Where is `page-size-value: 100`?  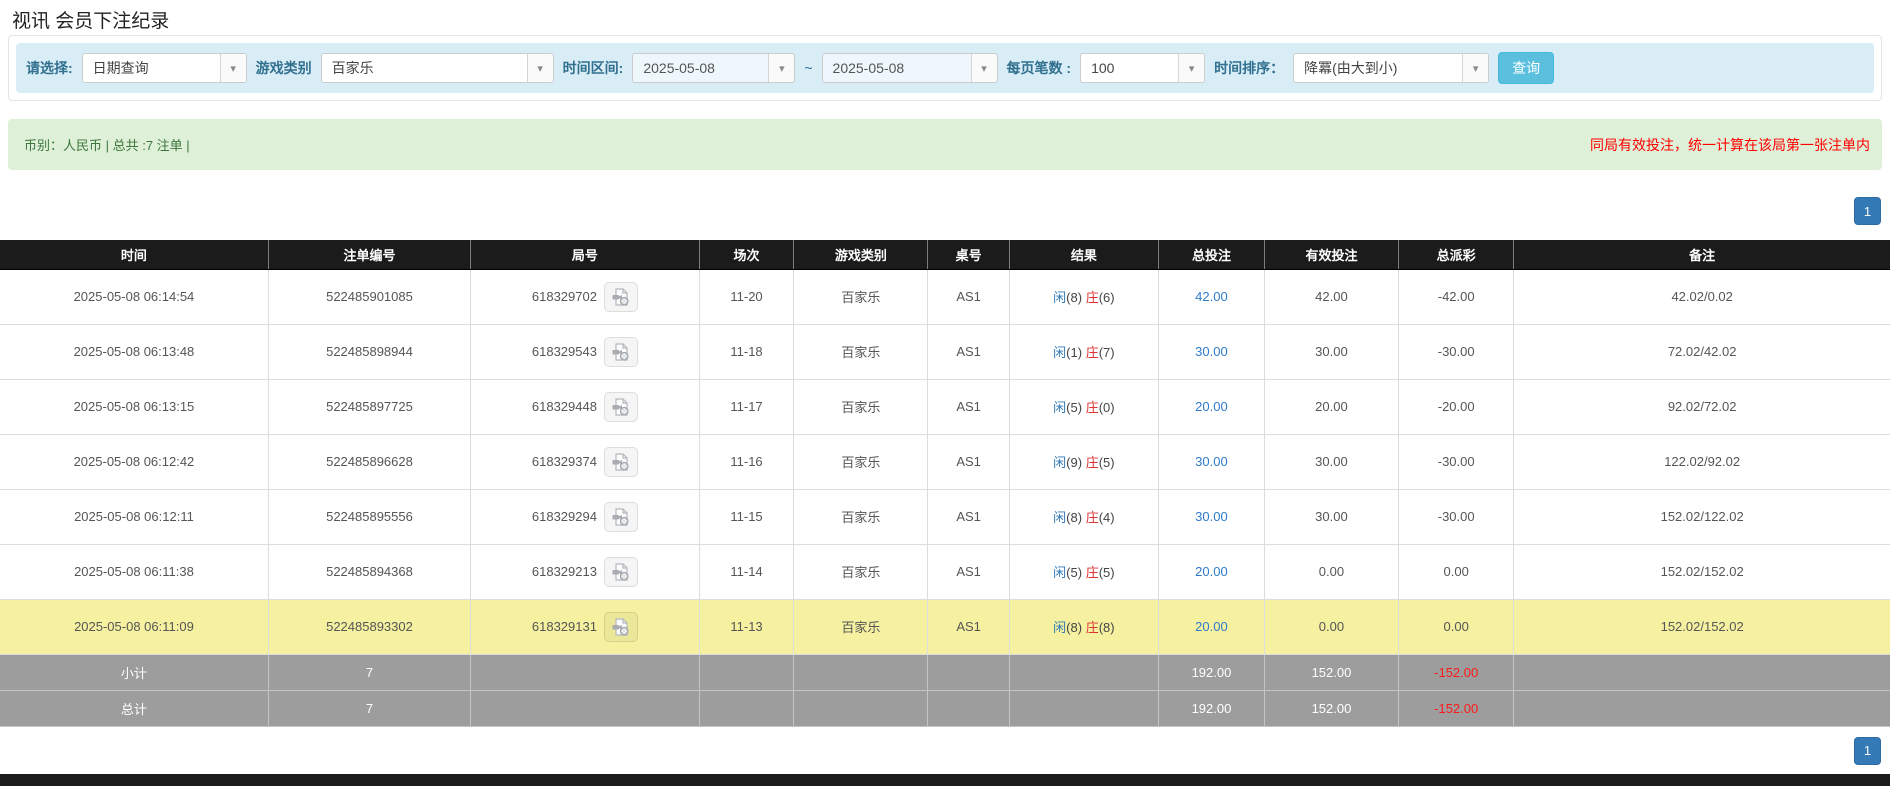 page-size-value: 100 is located at coordinates (1103, 68).